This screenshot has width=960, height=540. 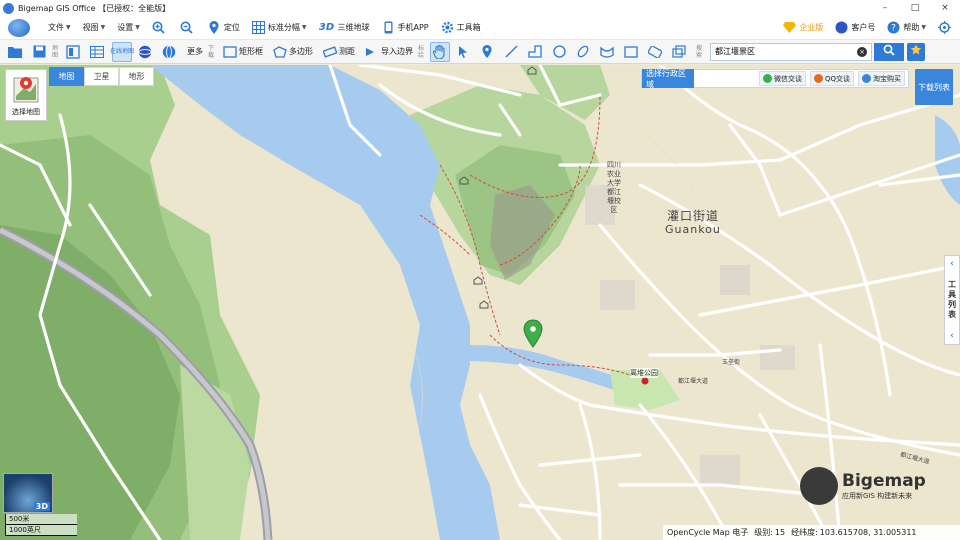 I want to click on polyline-icon, so click(x=535, y=52).